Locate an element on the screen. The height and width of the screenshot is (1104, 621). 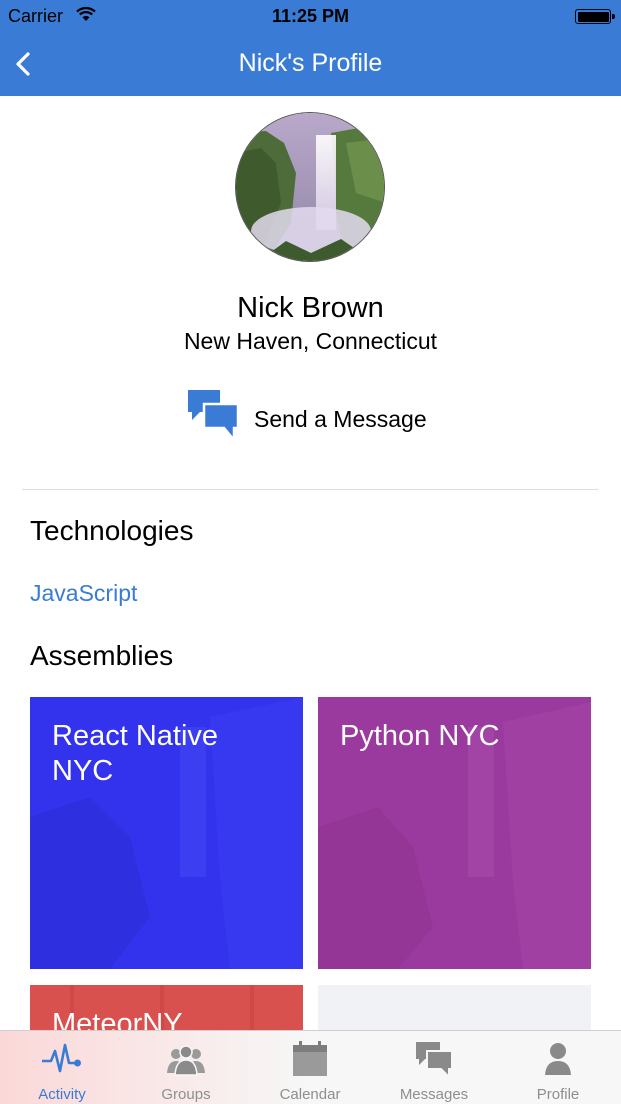
status-bar: Carrier 11:25 PM is located at coordinates (310, 16).